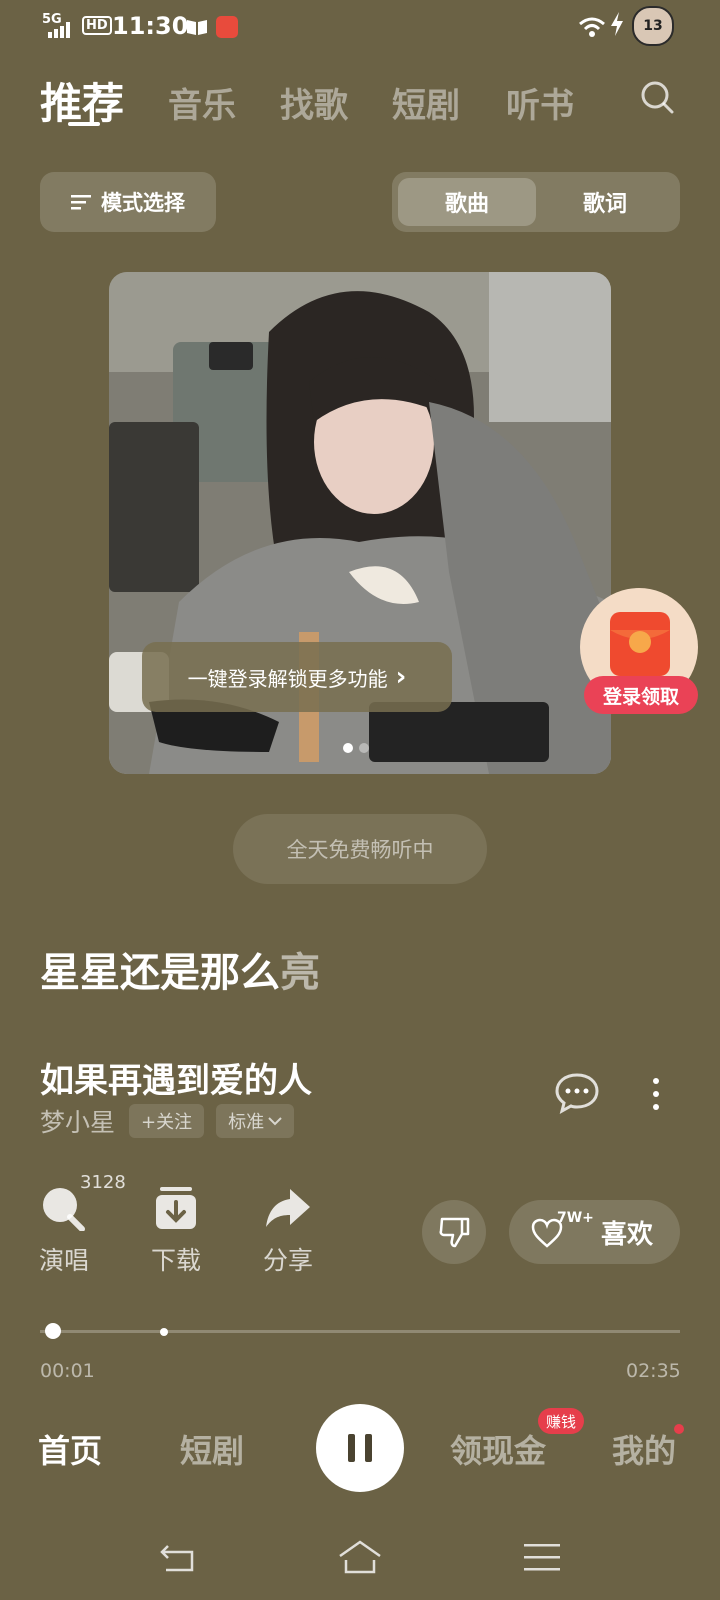  I want to click on download-button: 下载, so click(176, 1231).